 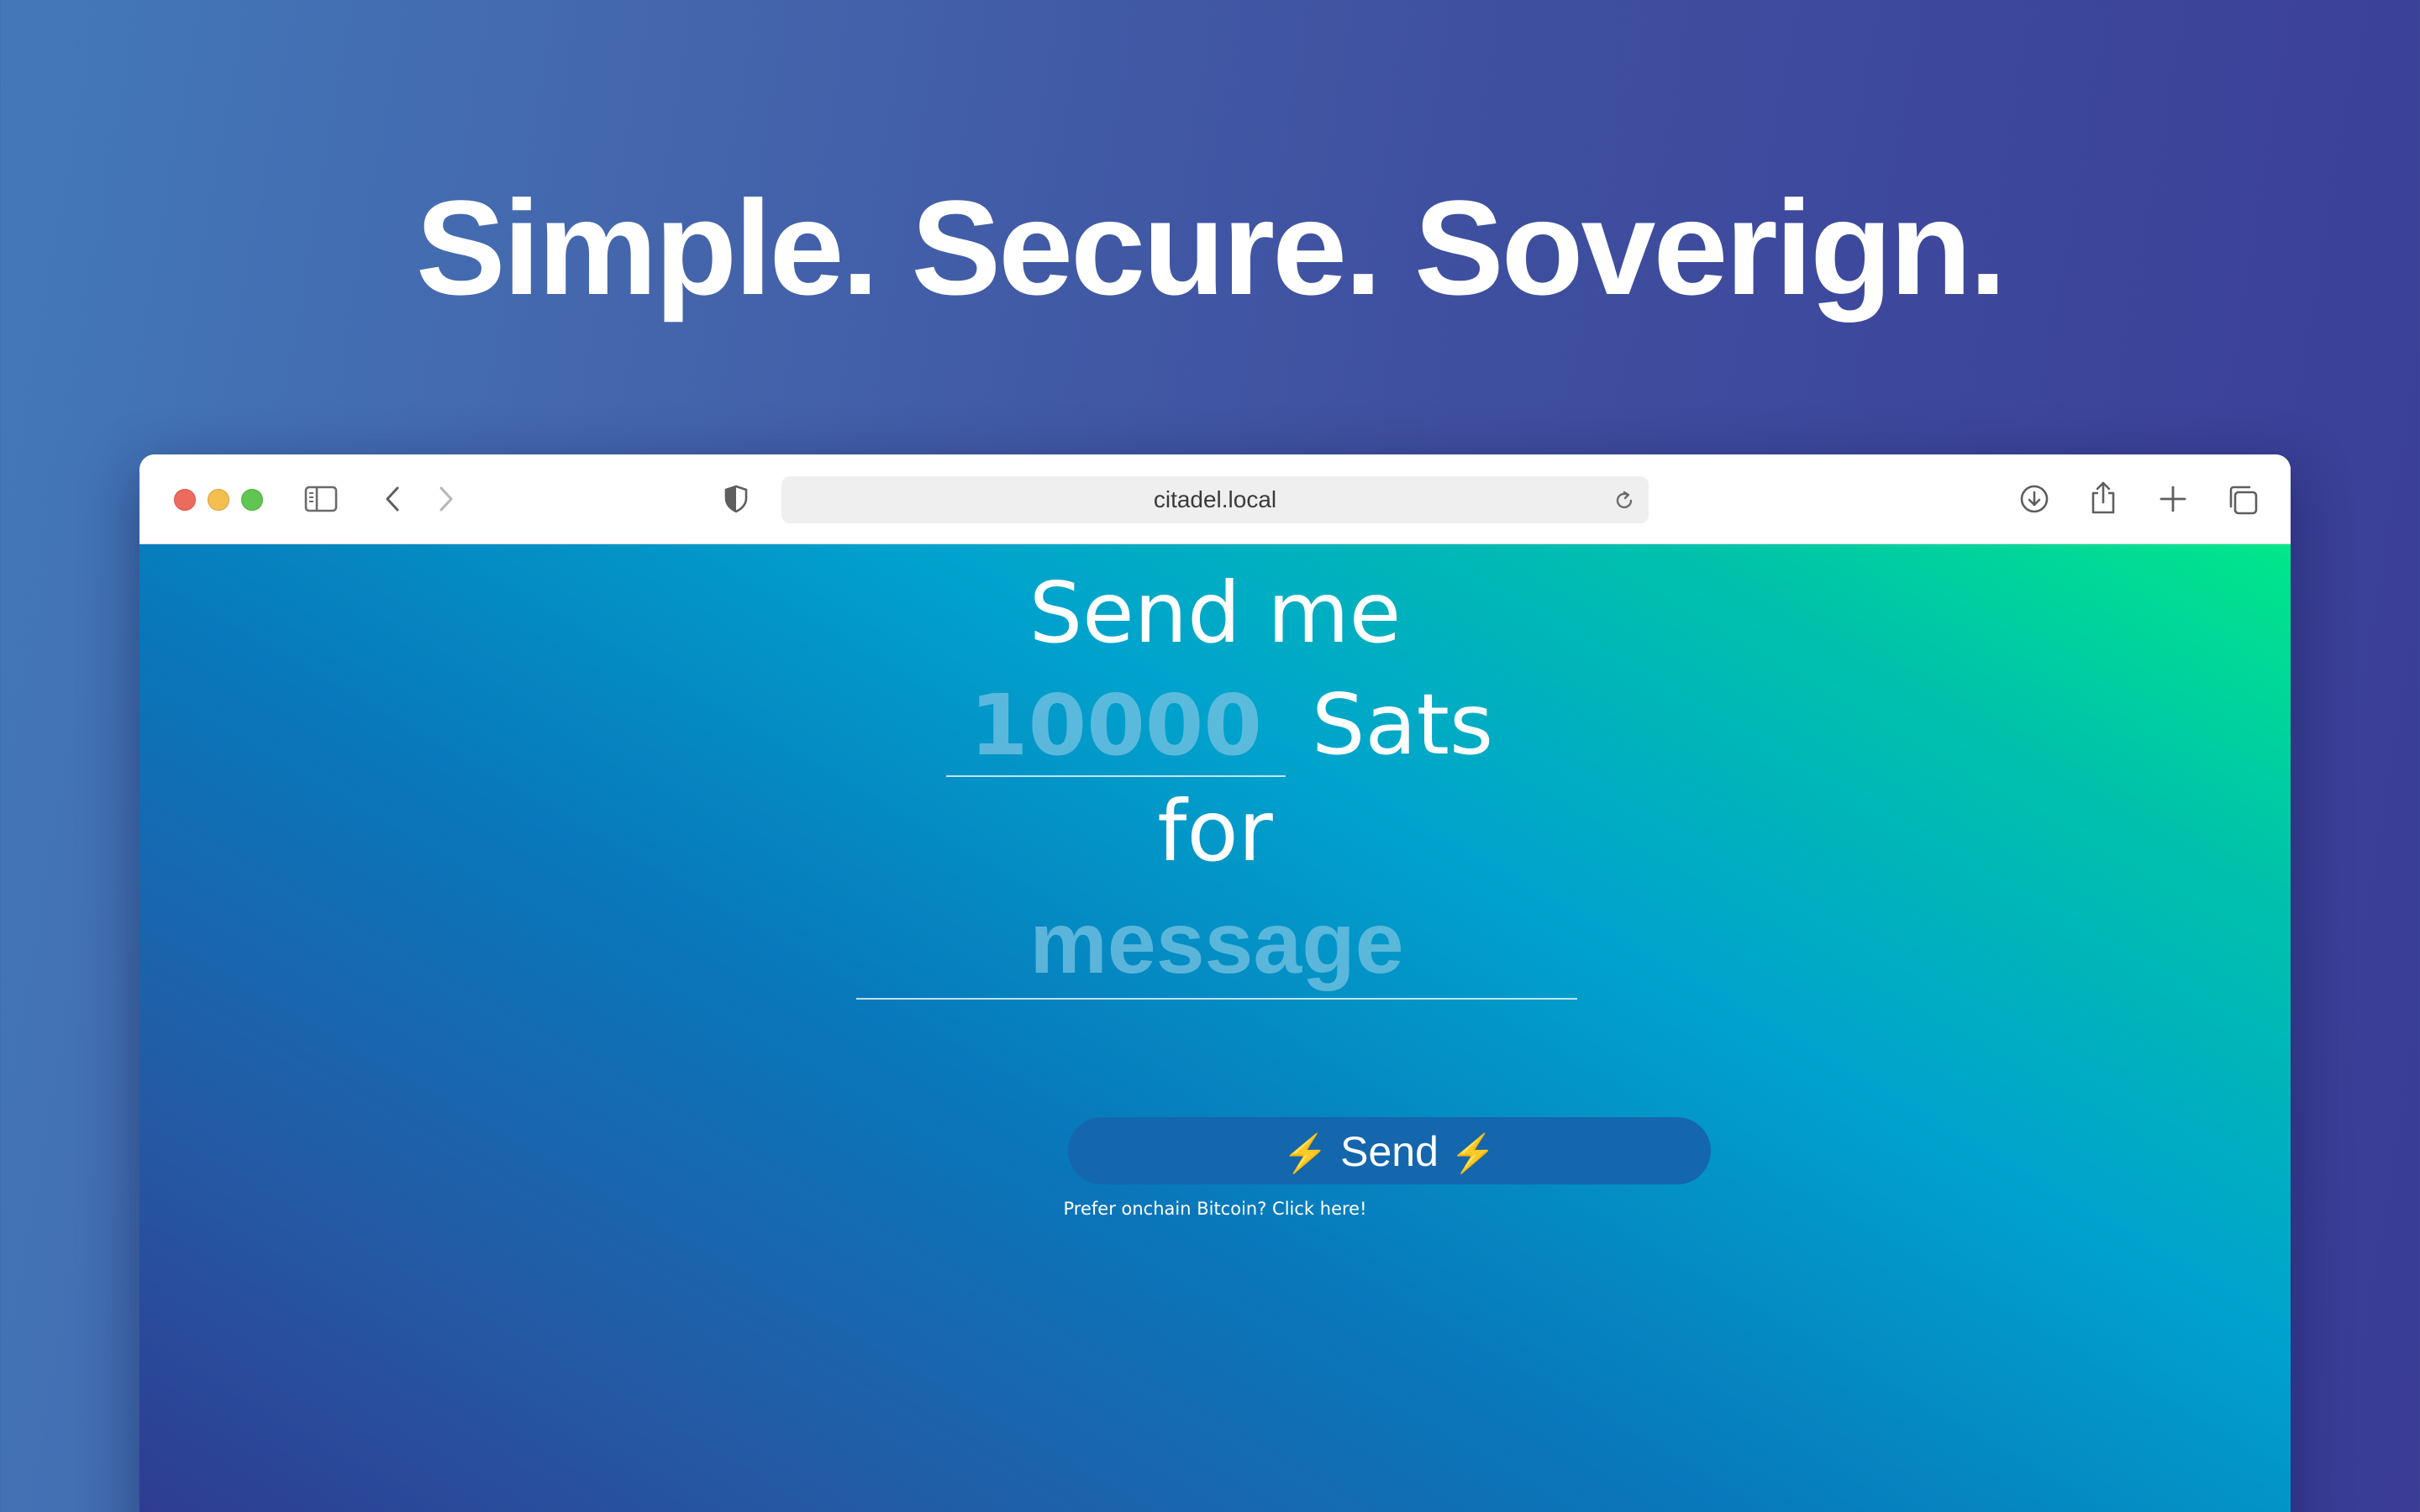 I want to click on send-button-label: Send, so click(x=1389, y=1151).